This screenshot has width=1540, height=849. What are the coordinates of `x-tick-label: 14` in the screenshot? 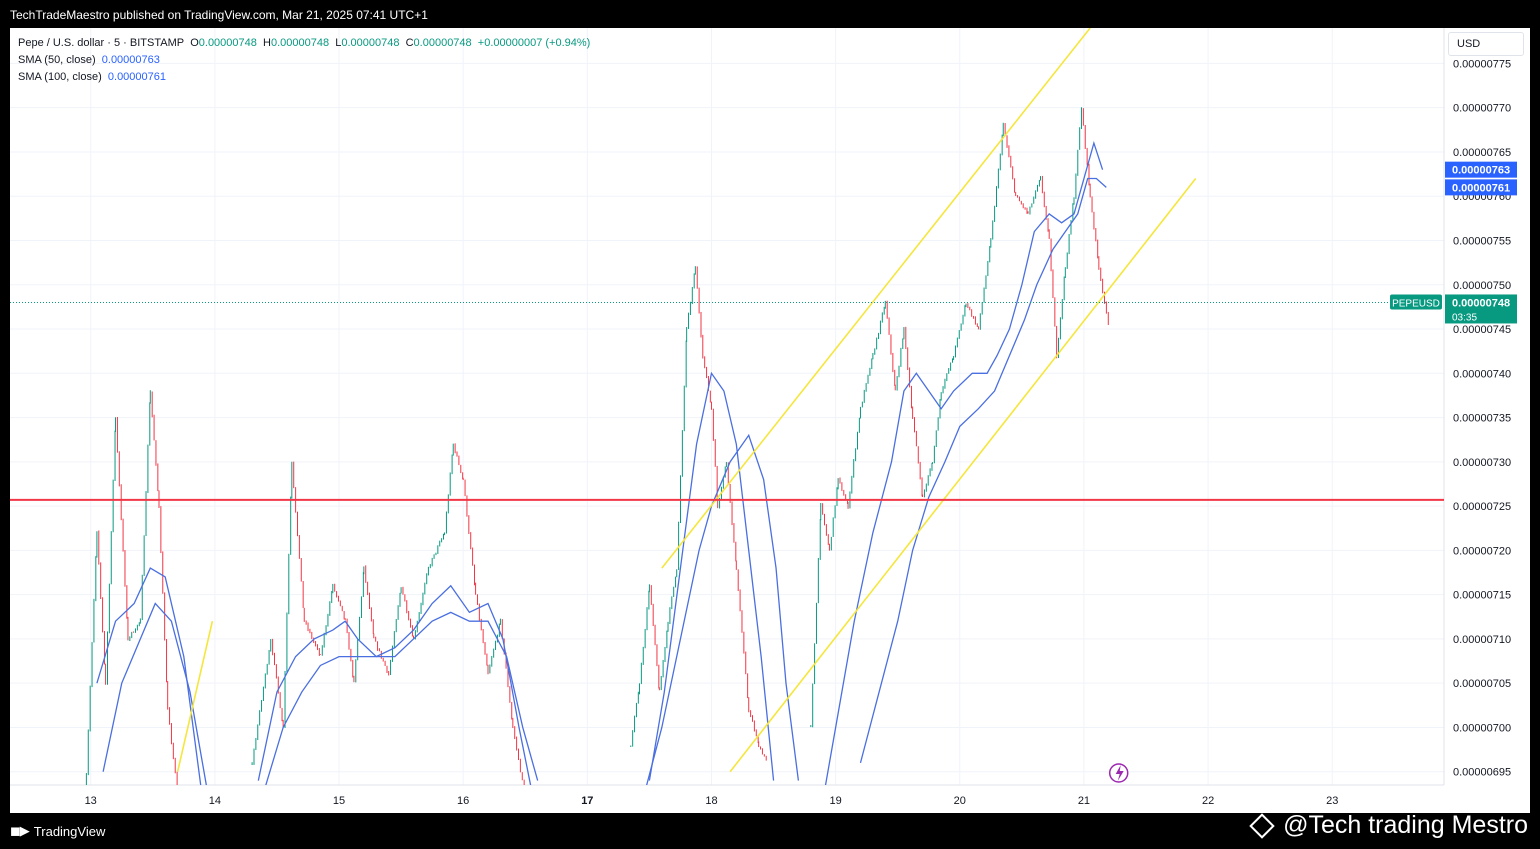 It's located at (215, 801).